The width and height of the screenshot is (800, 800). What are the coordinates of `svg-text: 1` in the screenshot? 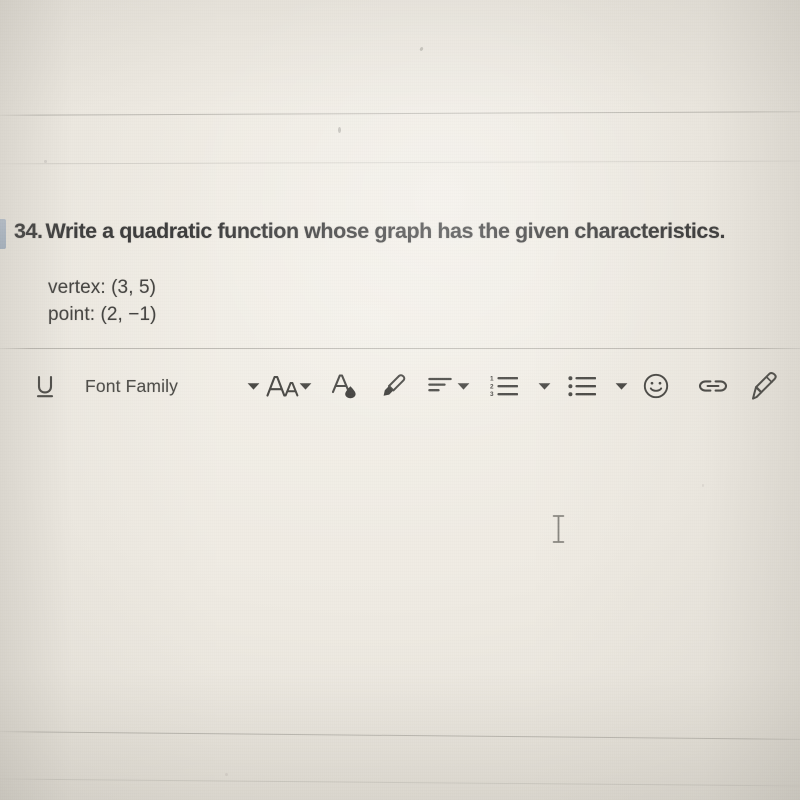 It's located at (492, 378).